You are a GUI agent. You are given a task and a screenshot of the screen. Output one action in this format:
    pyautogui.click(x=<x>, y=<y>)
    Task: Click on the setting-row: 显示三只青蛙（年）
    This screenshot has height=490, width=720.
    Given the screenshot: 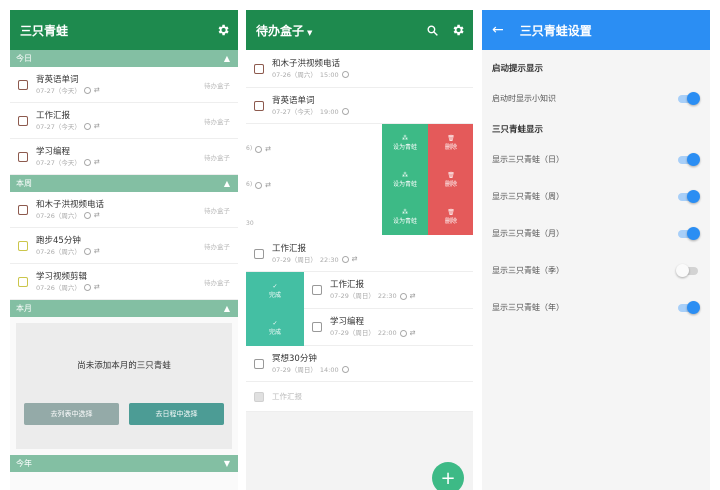 What is the action you would take?
    pyautogui.click(x=596, y=307)
    